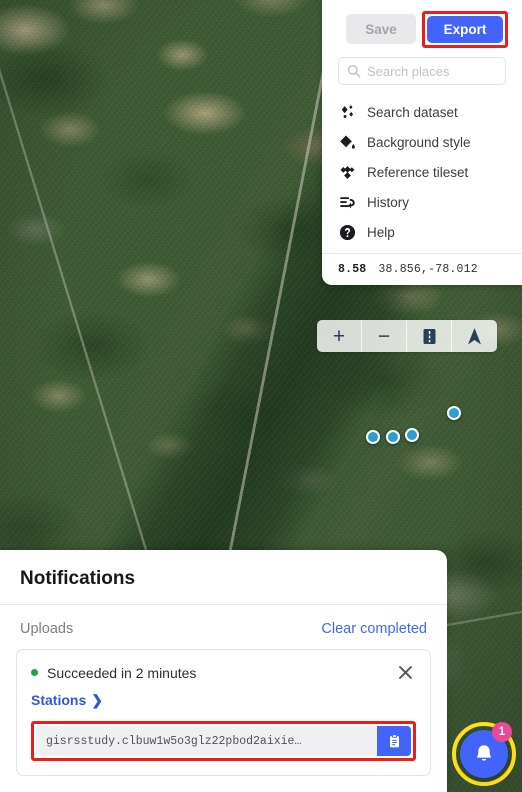 This screenshot has width=522, height=792. I want to click on success-dot-icon, so click(34, 672).